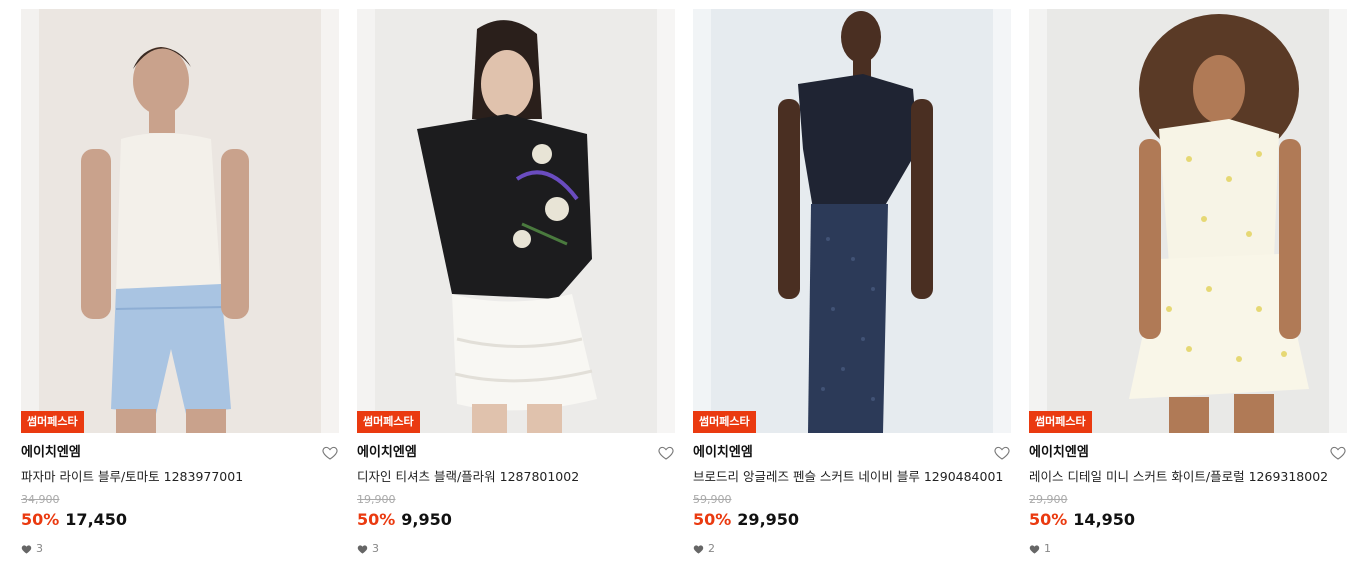  What do you see at coordinates (1188, 549) in the screenshot?
I see `likes-count: 1` at bounding box center [1188, 549].